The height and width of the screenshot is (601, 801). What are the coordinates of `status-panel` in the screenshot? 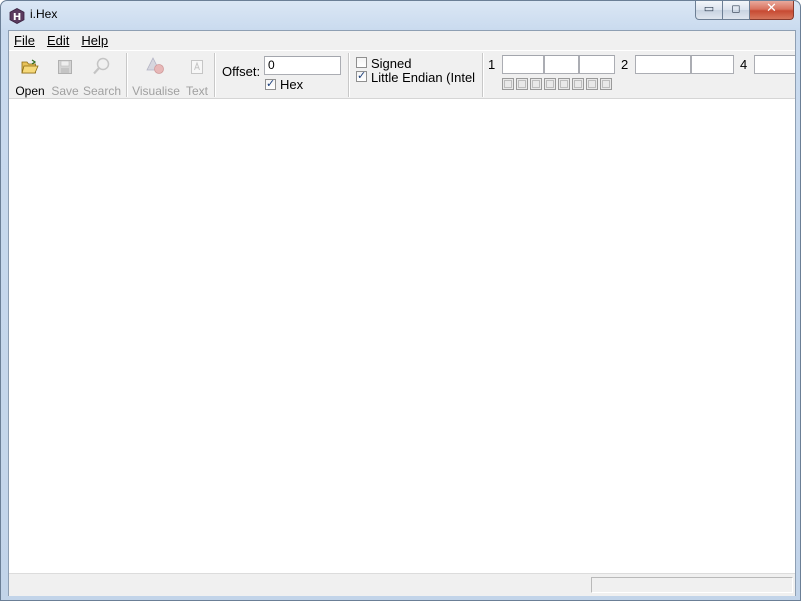 It's located at (692, 585).